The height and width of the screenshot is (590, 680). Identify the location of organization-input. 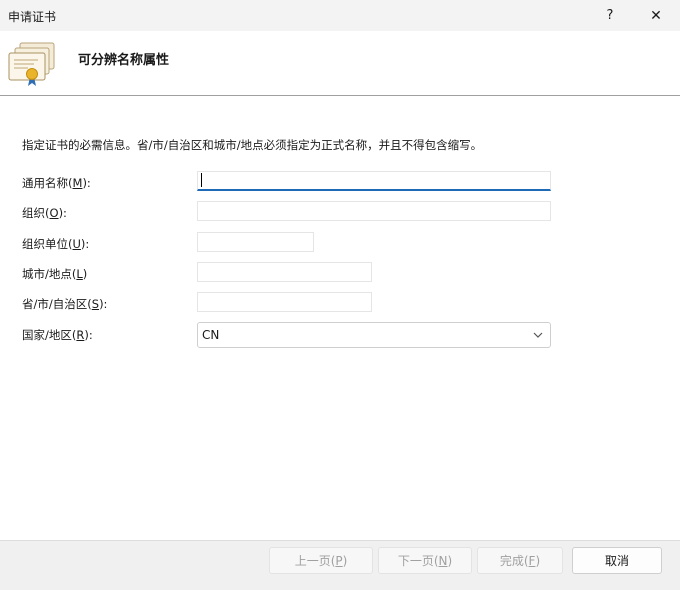
(374, 211).